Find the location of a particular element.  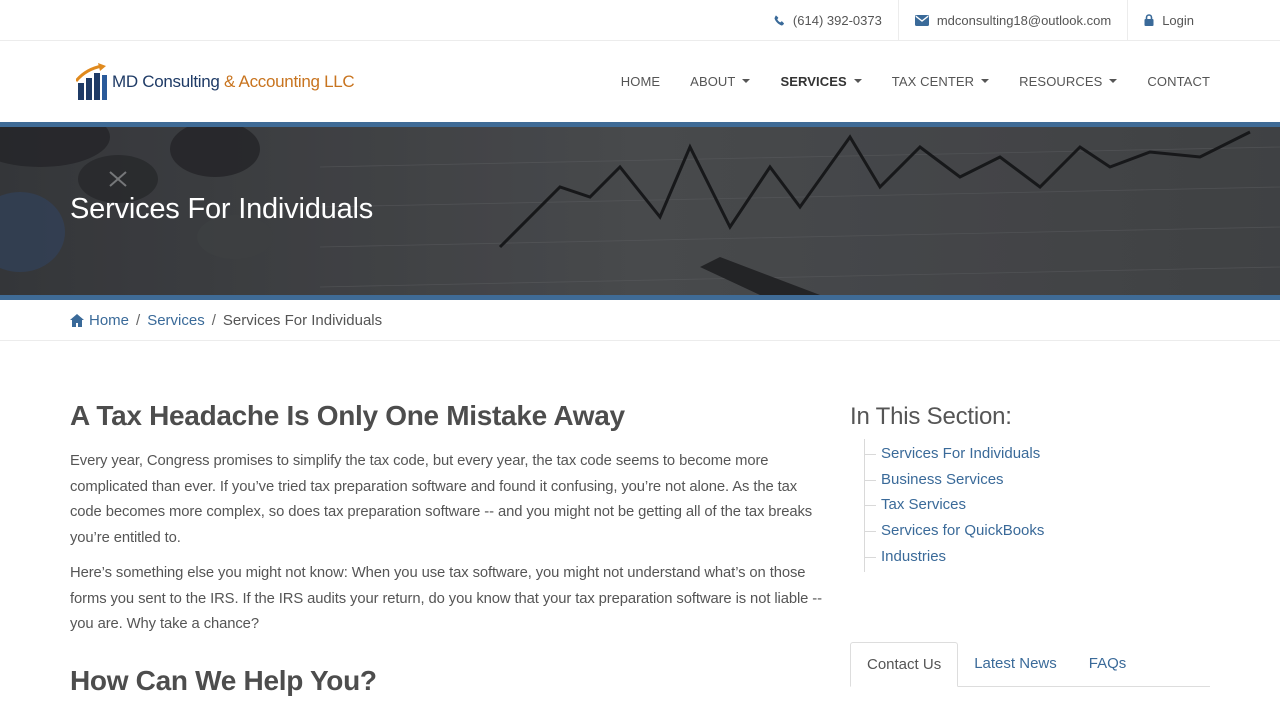

section-link-services-for-individuals: Services For Individuals is located at coordinates (960, 453).